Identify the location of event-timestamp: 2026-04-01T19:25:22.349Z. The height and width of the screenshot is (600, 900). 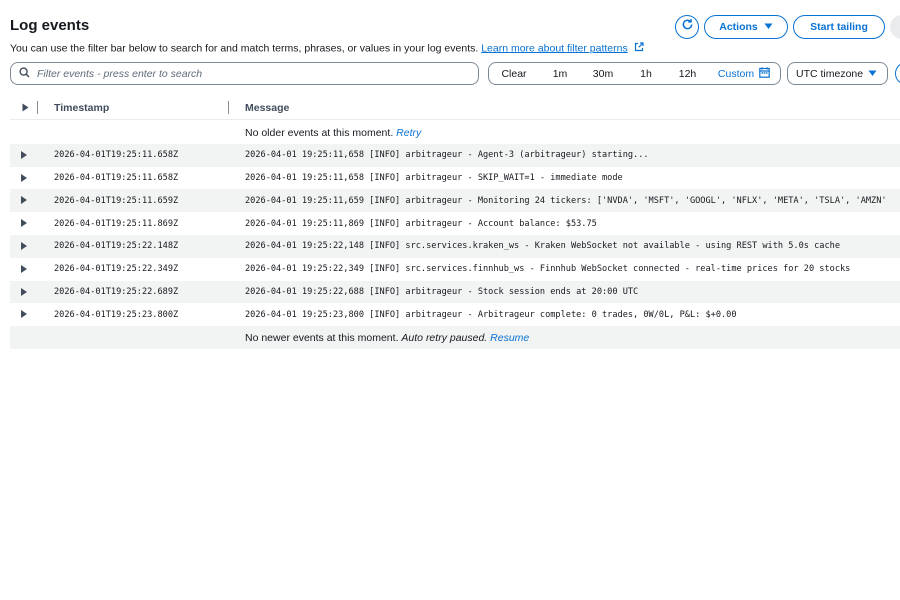
(116, 269).